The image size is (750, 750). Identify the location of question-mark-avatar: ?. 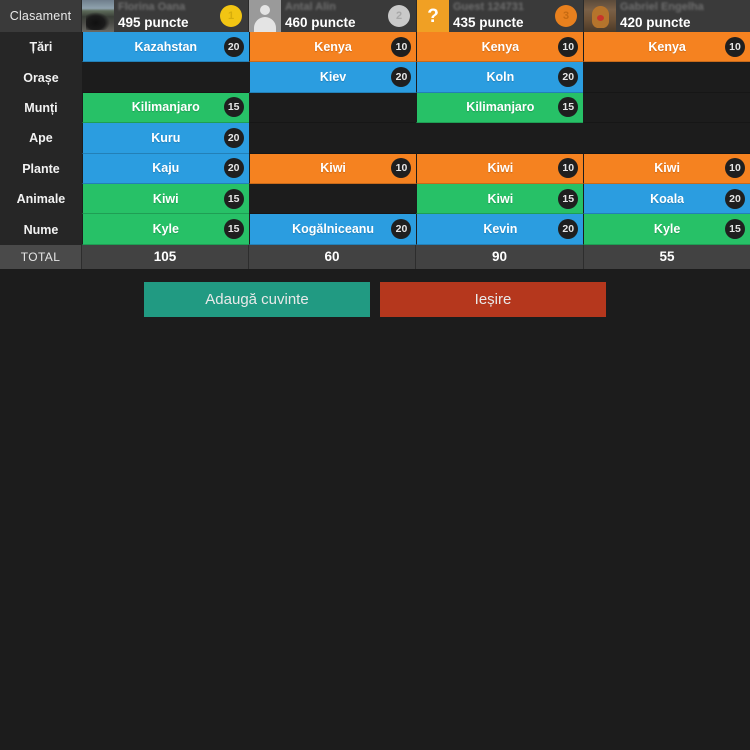
(433, 16).